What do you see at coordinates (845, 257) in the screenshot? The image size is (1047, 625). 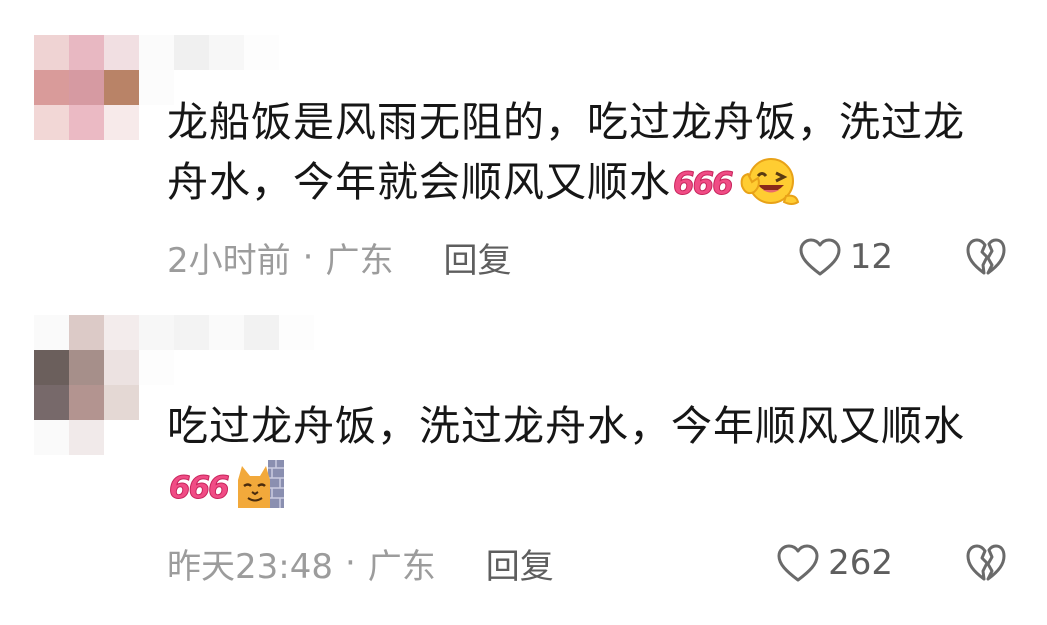 I see `like-button: 12` at bounding box center [845, 257].